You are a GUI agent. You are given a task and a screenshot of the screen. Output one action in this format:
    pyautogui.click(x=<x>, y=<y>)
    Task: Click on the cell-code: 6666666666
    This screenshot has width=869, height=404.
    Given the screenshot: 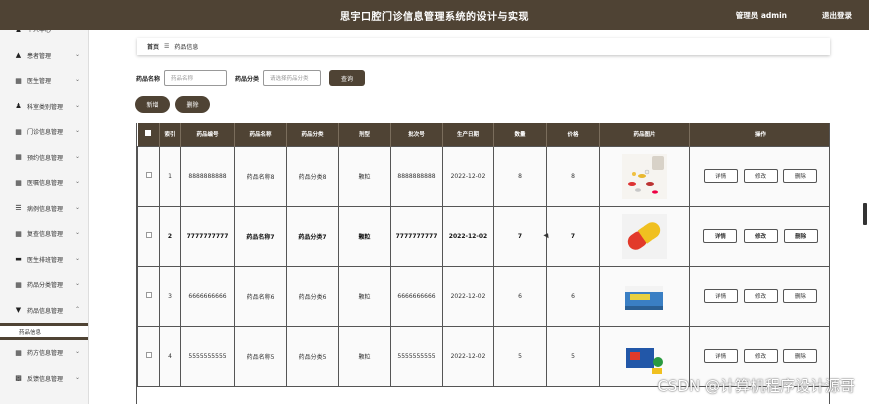 What is the action you would take?
    pyautogui.click(x=207, y=296)
    